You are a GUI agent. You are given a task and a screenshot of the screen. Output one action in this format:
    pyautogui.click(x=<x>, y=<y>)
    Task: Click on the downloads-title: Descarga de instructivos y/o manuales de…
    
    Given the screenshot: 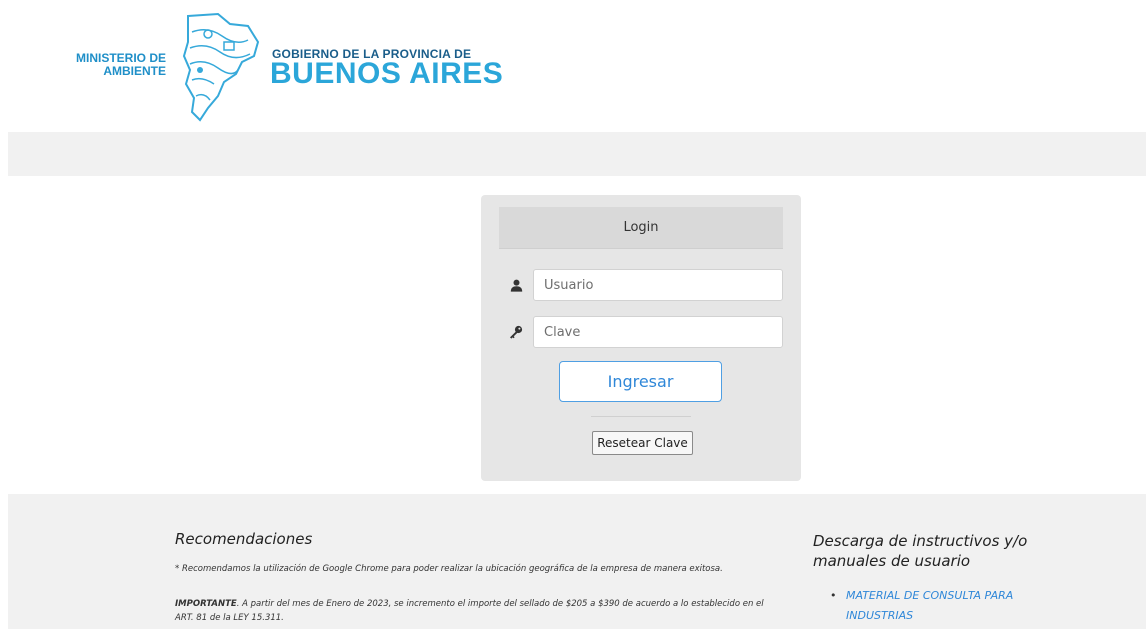 What is the action you would take?
    pyautogui.click(x=920, y=551)
    